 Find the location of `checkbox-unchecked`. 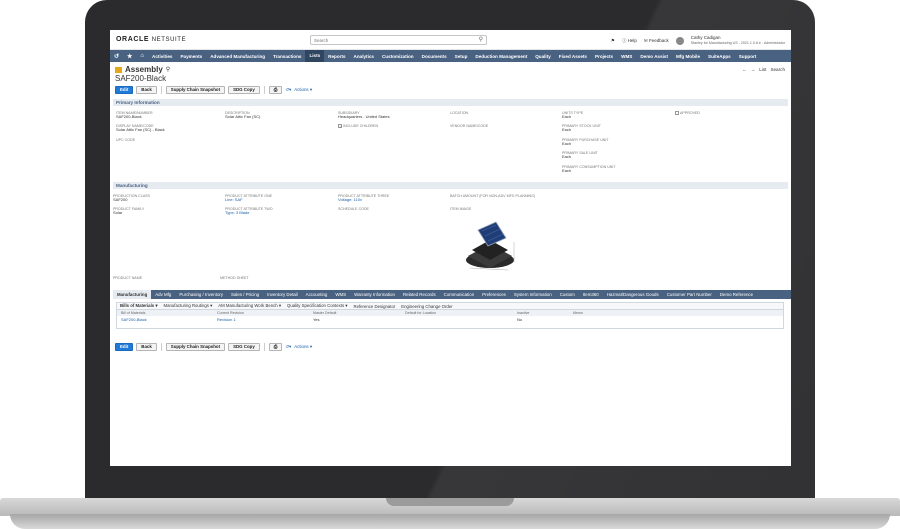

checkbox-unchecked is located at coordinates (677, 113).